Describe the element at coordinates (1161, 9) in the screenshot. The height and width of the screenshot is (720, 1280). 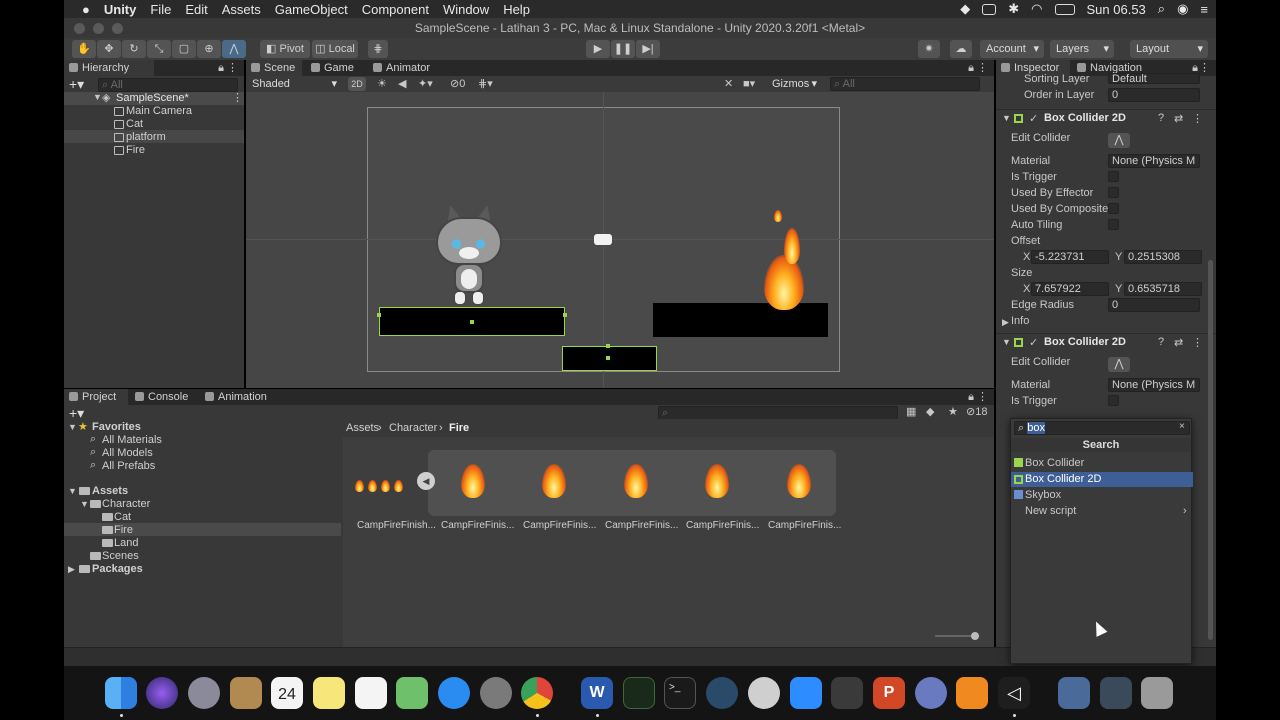
I see `spotlight-icon: ⌕` at that location.